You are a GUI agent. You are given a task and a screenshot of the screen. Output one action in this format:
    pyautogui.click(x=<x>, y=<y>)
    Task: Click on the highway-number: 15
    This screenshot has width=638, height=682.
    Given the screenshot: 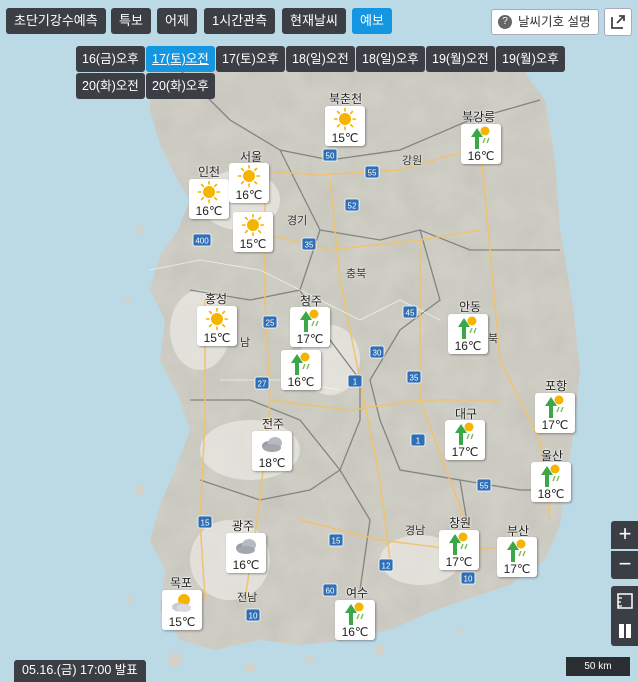 What is the action you would take?
    pyautogui.click(x=336, y=541)
    